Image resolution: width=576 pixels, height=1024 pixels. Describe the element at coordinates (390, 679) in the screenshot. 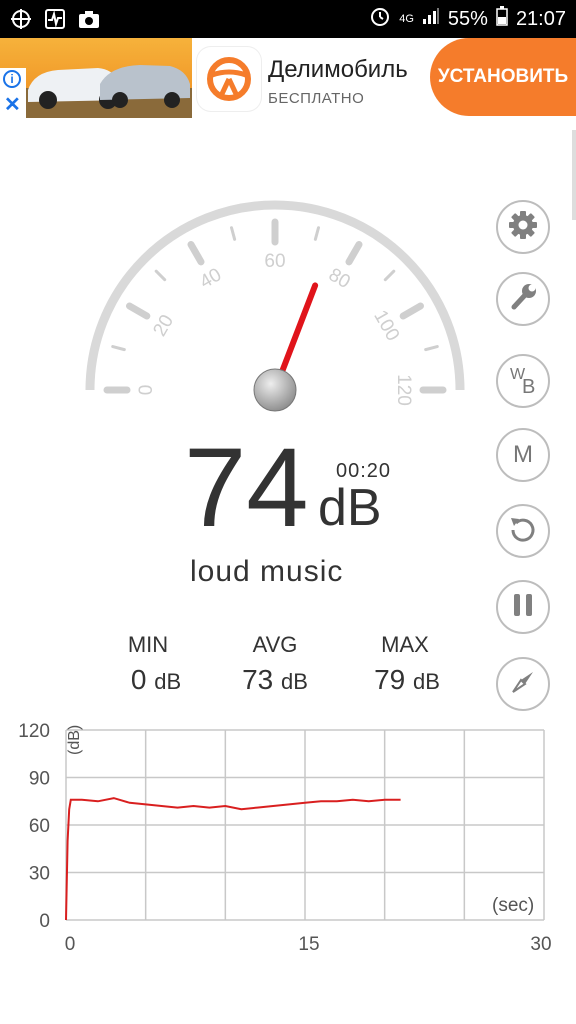

I see `max-number: 79` at that location.